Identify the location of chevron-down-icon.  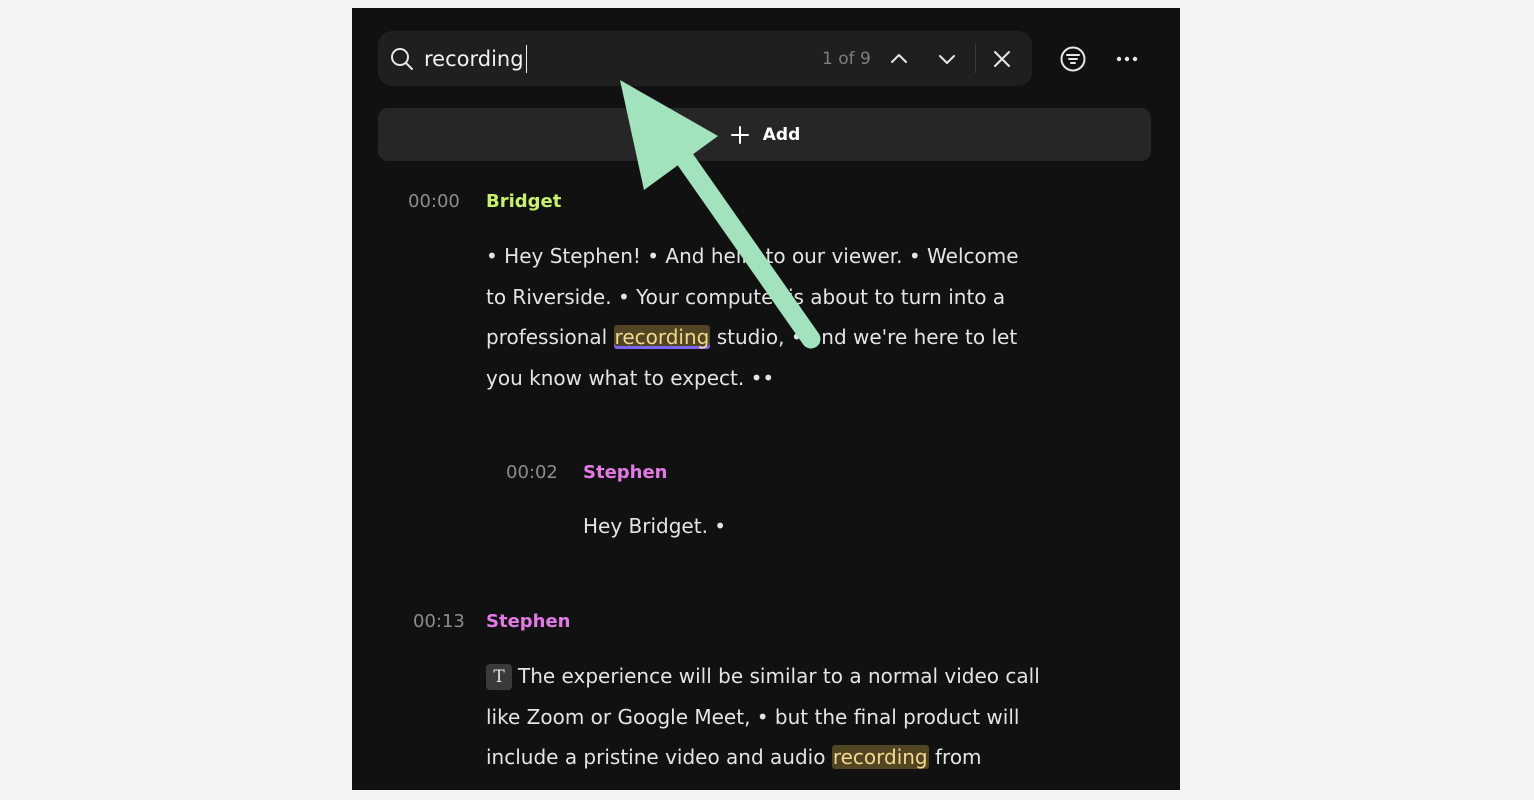
(947, 59).